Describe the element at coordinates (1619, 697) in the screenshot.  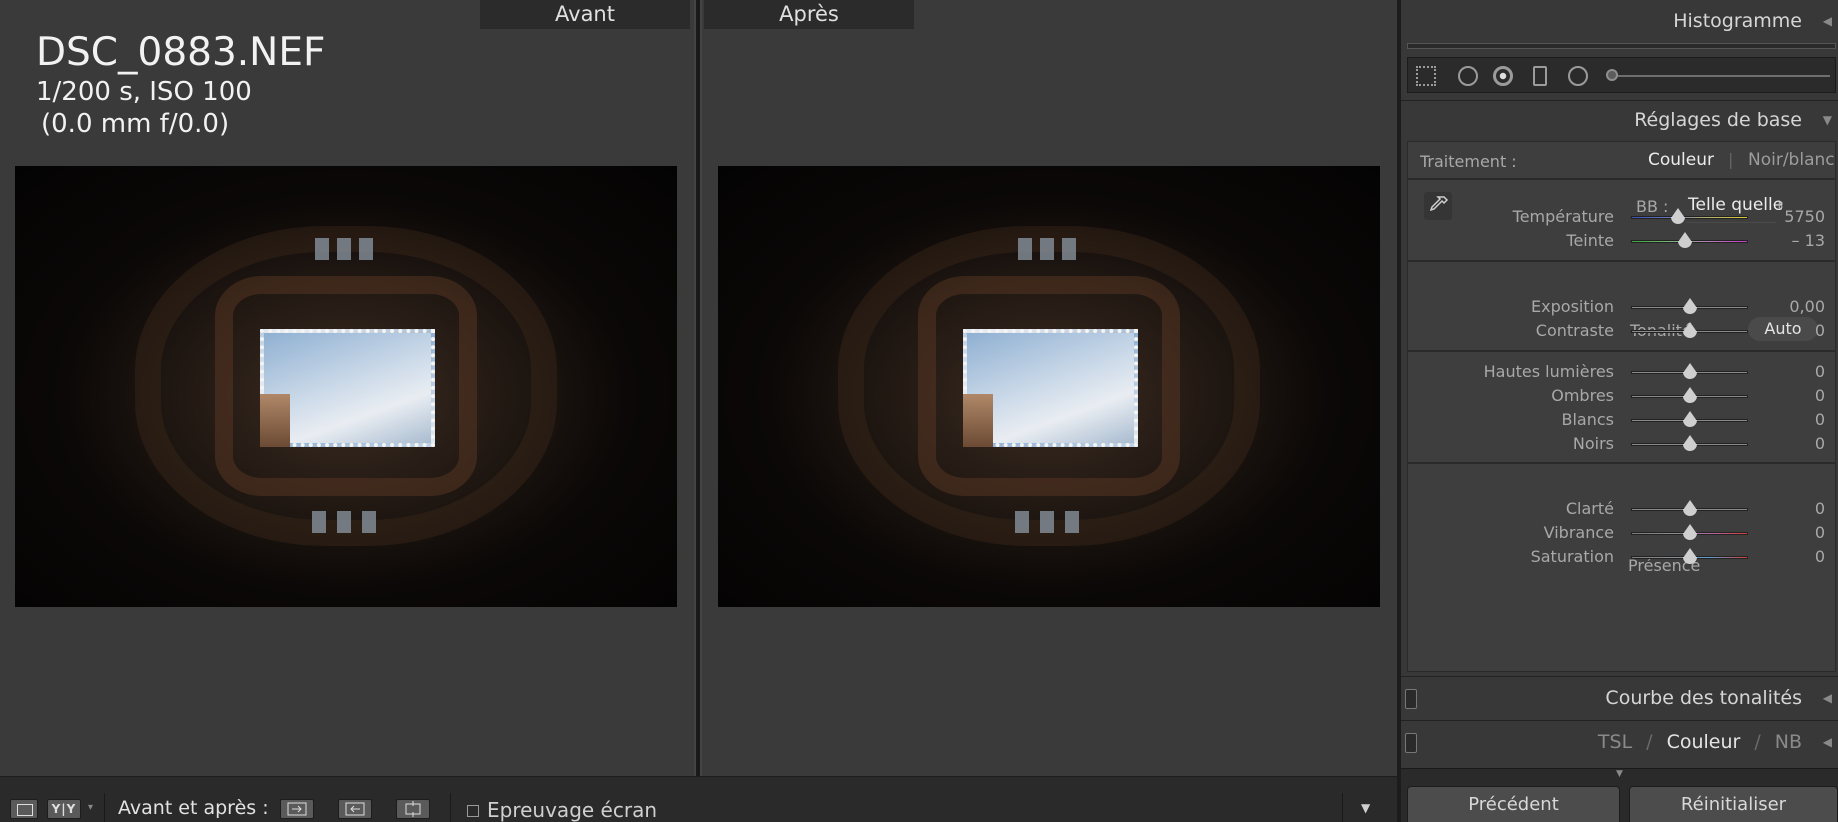
I see `tone-curve-header: Courbe des tonalités ◀` at that location.